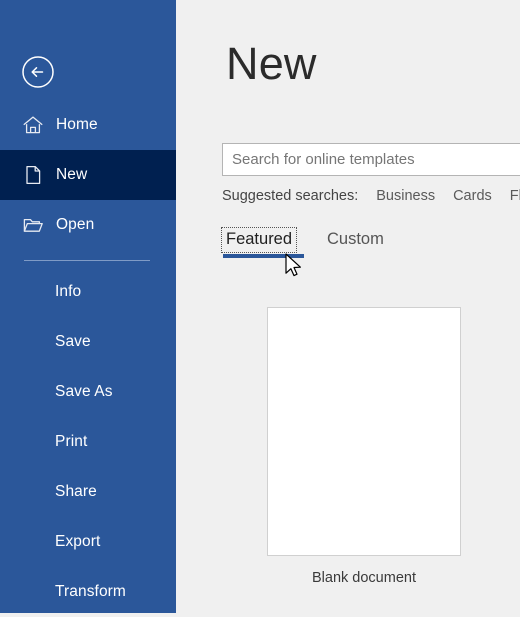 Image resolution: width=520 pixels, height=617 pixels. What do you see at coordinates (472, 196) in the screenshot?
I see `suggested-link-cards: Cards` at bounding box center [472, 196].